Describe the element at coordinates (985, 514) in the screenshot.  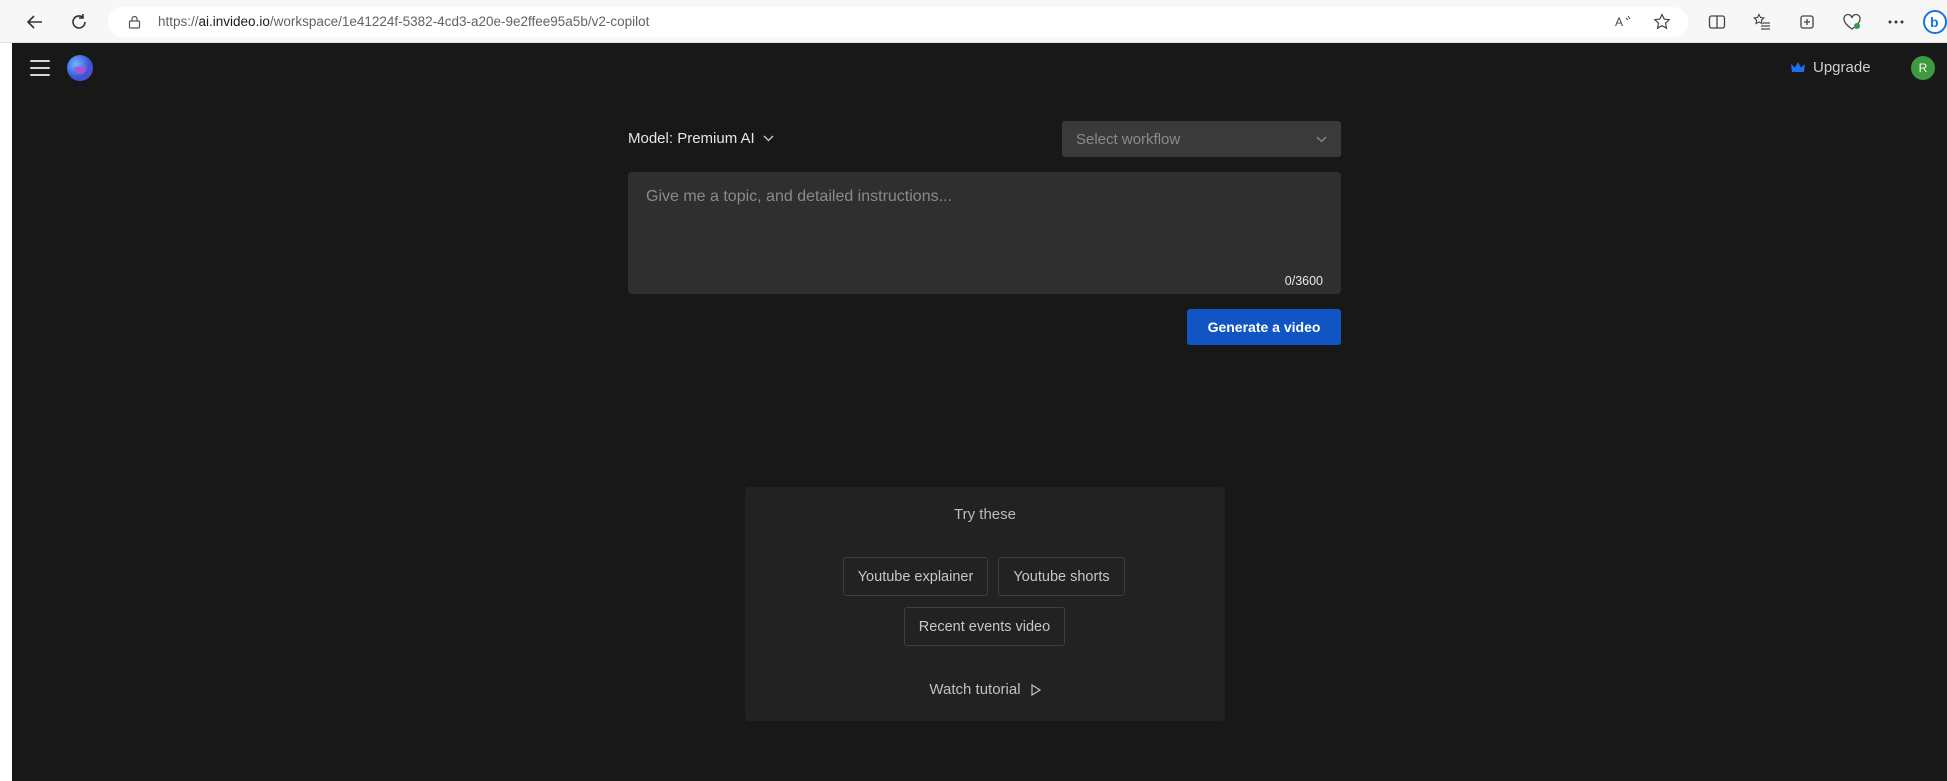
I see `suggestions-title: Try these` at that location.